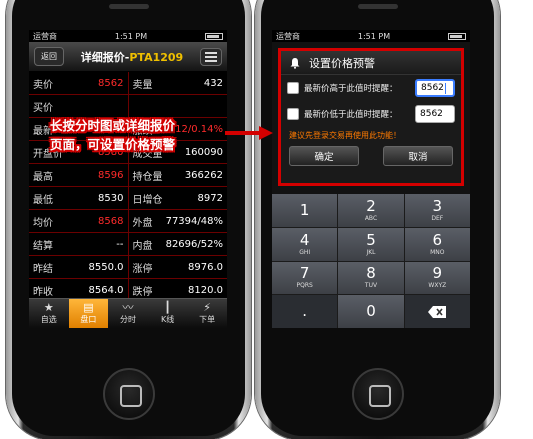 The height and width of the screenshot is (439, 533). I want to click on tab-line-chart: 〰分时, so click(128, 313).